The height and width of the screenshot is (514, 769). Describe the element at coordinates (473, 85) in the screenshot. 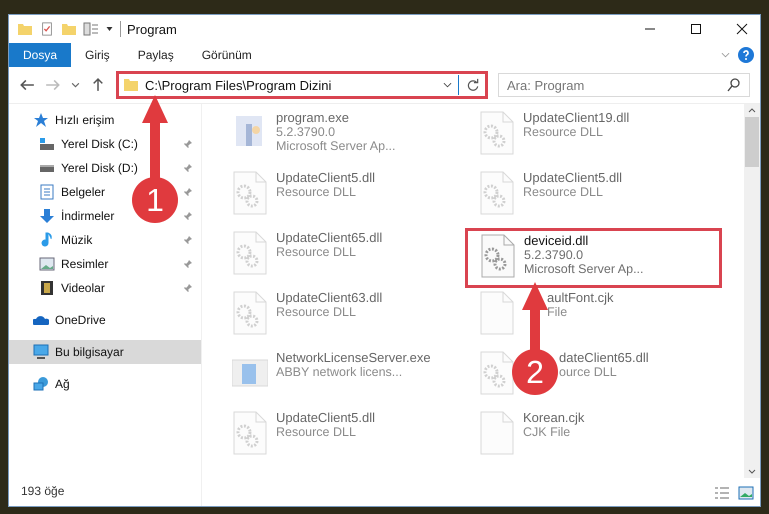

I see `refresh-icon` at that location.